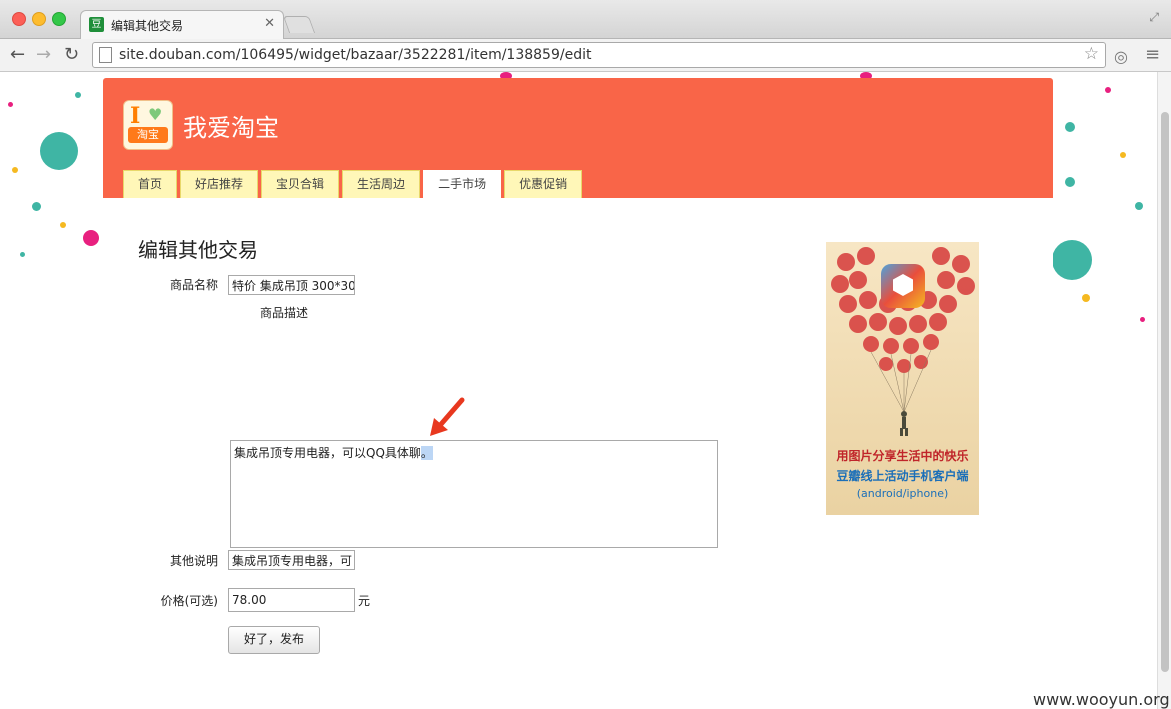 Image resolution: width=1171 pixels, height=709 pixels. Describe the element at coordinates (902, 493) in the screenshot. I see `ad-line3: (android/iphone)` at that location.